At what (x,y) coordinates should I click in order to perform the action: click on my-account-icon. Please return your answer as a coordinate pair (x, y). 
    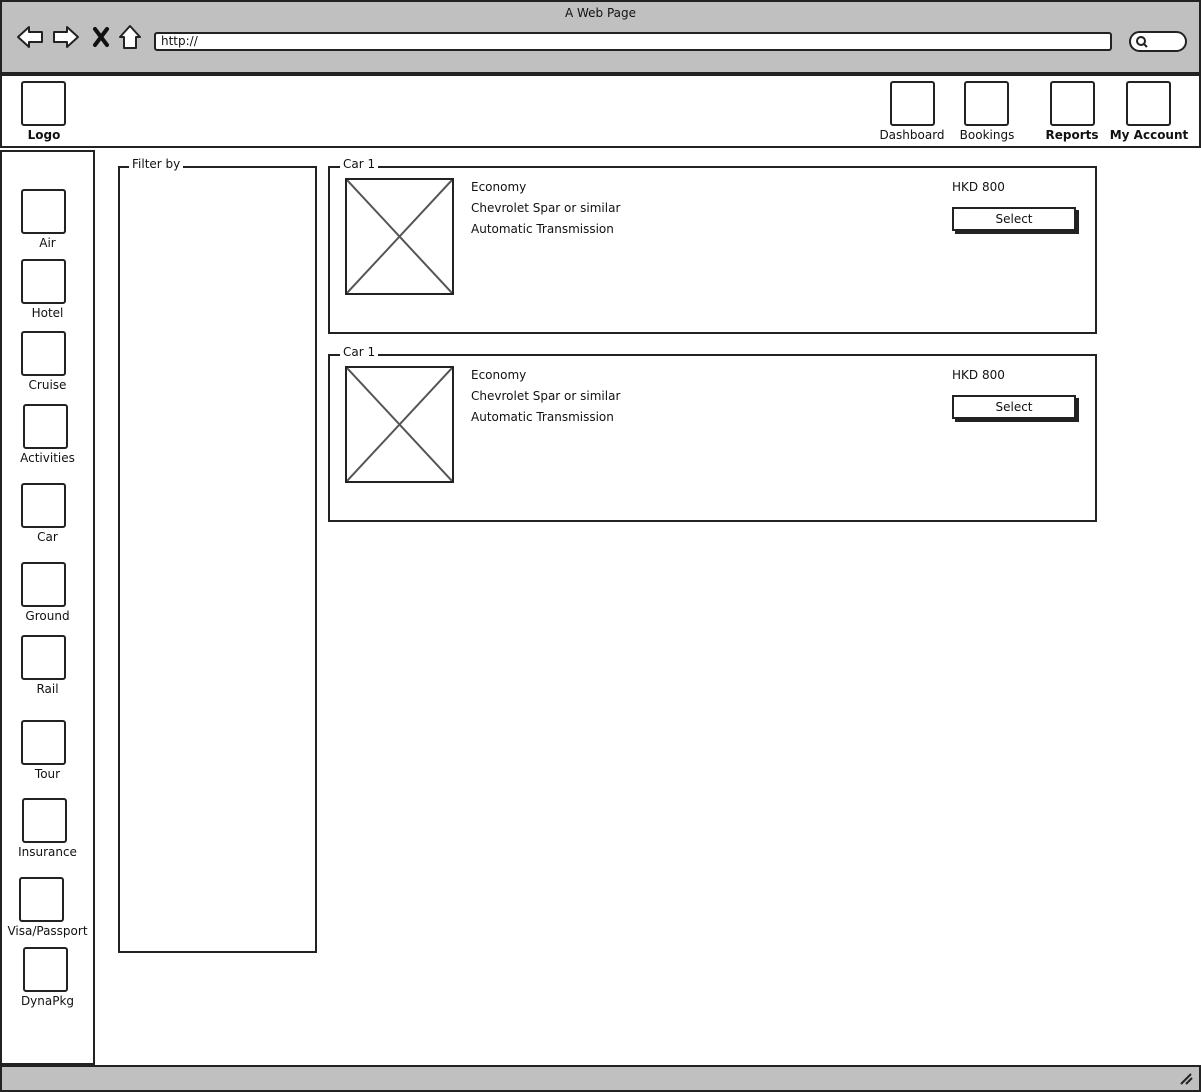
    Looking at the image, I should click on (1148, 103).